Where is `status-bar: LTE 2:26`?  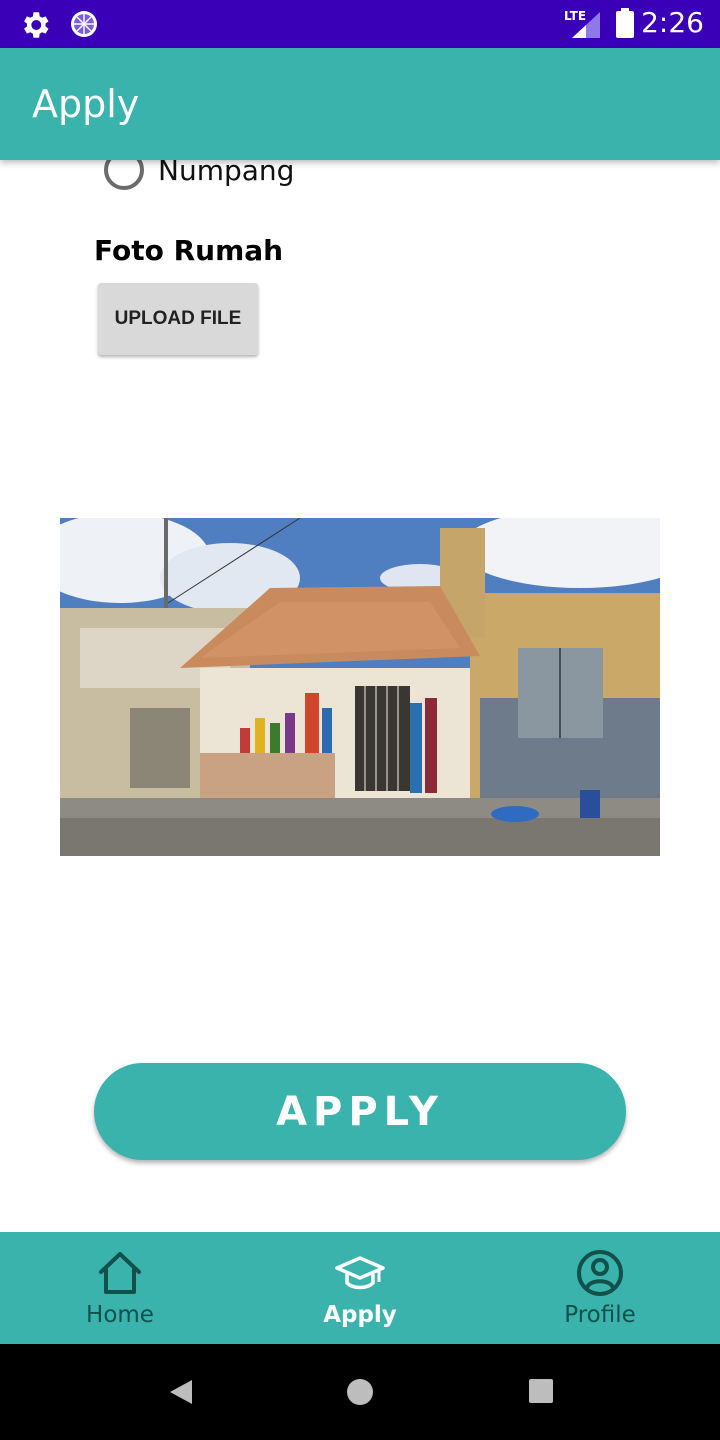
status-bar: LTE 2:26 is located at coordinates (360, 24).